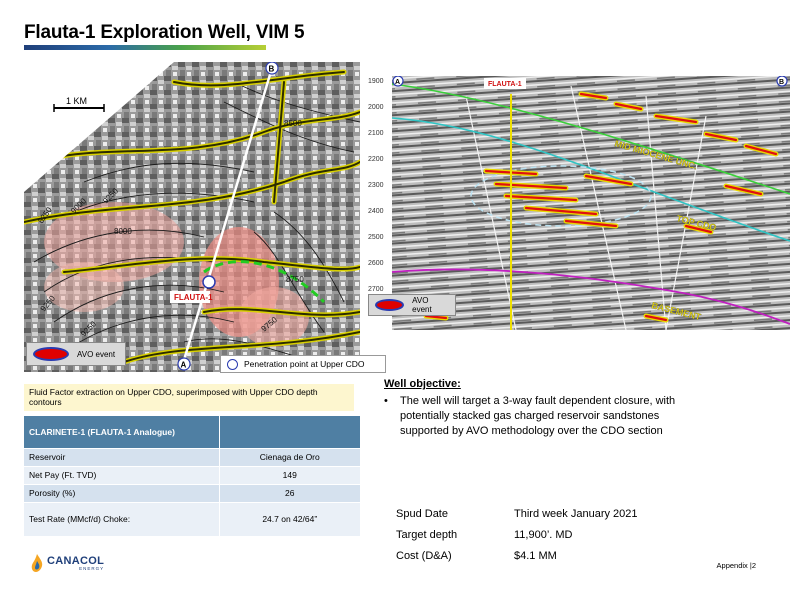  I want to click on penetration-point-marker, so click(209, 282).